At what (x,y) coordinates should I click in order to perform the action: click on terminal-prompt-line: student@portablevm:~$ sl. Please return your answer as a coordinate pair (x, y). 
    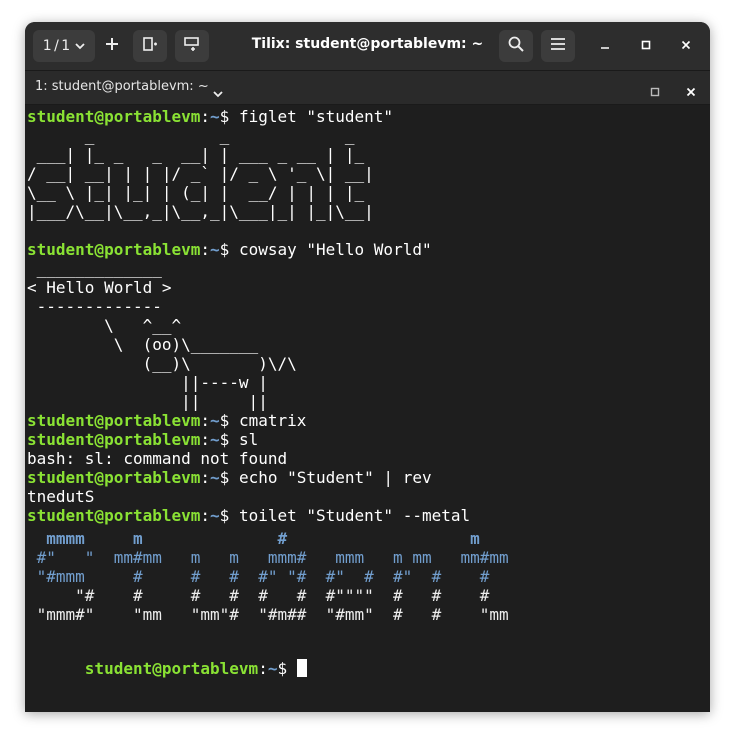
    Looking at the image, I should click on (368, 439).